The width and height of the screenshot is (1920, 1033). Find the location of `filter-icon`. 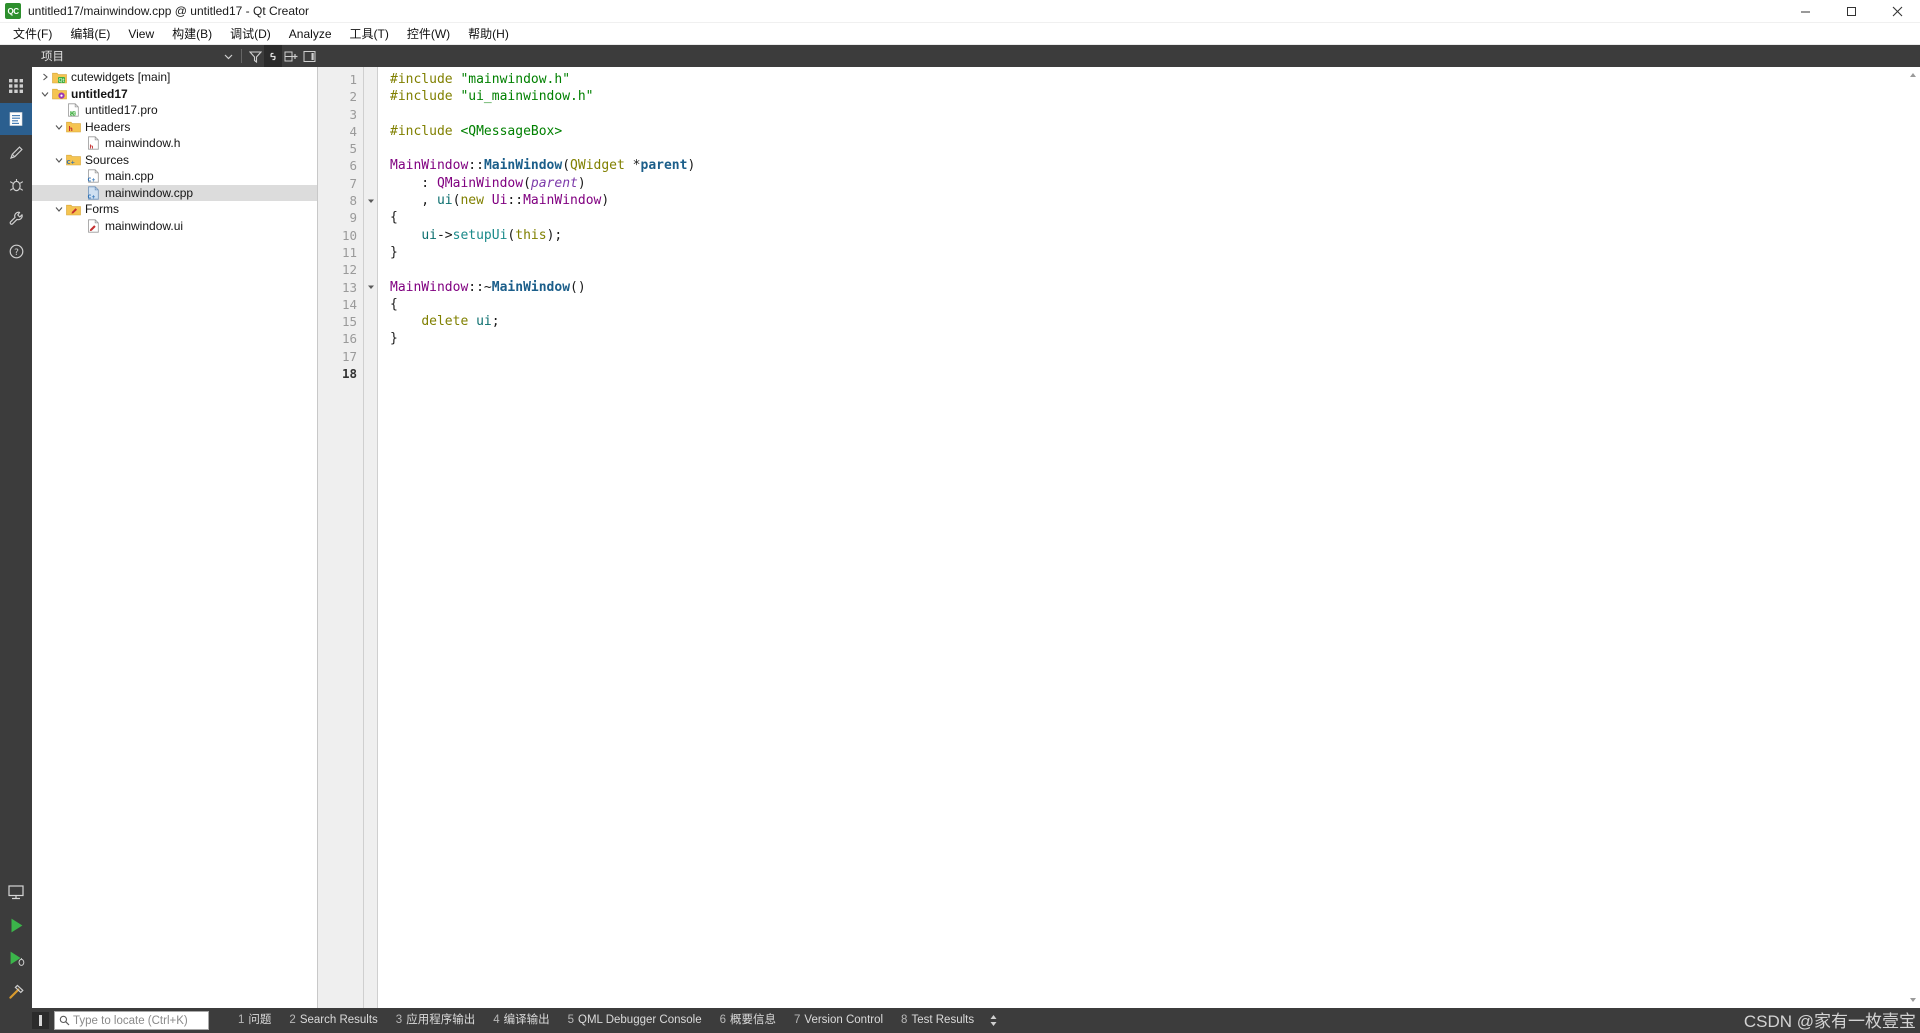

filter-icon is located at coordinates (255, 56).